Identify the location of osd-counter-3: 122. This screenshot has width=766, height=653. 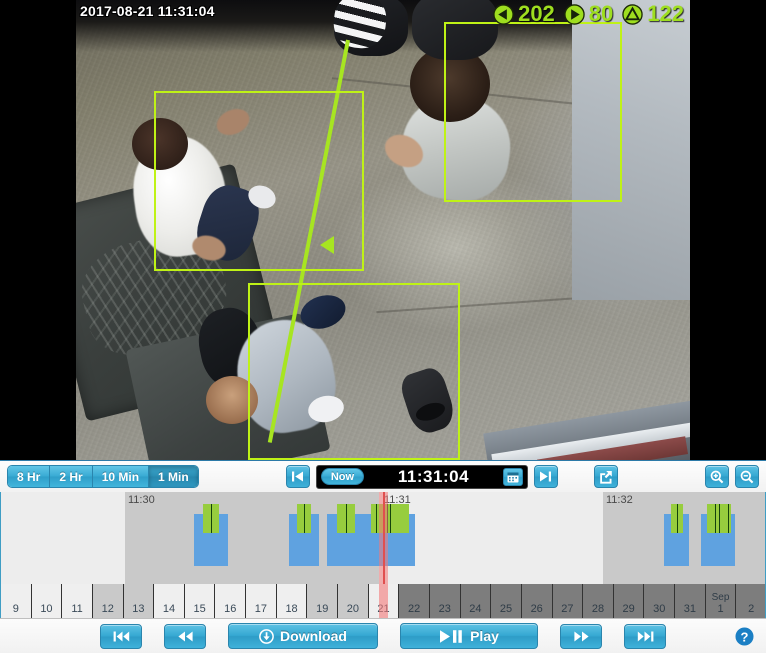
(653, 14).